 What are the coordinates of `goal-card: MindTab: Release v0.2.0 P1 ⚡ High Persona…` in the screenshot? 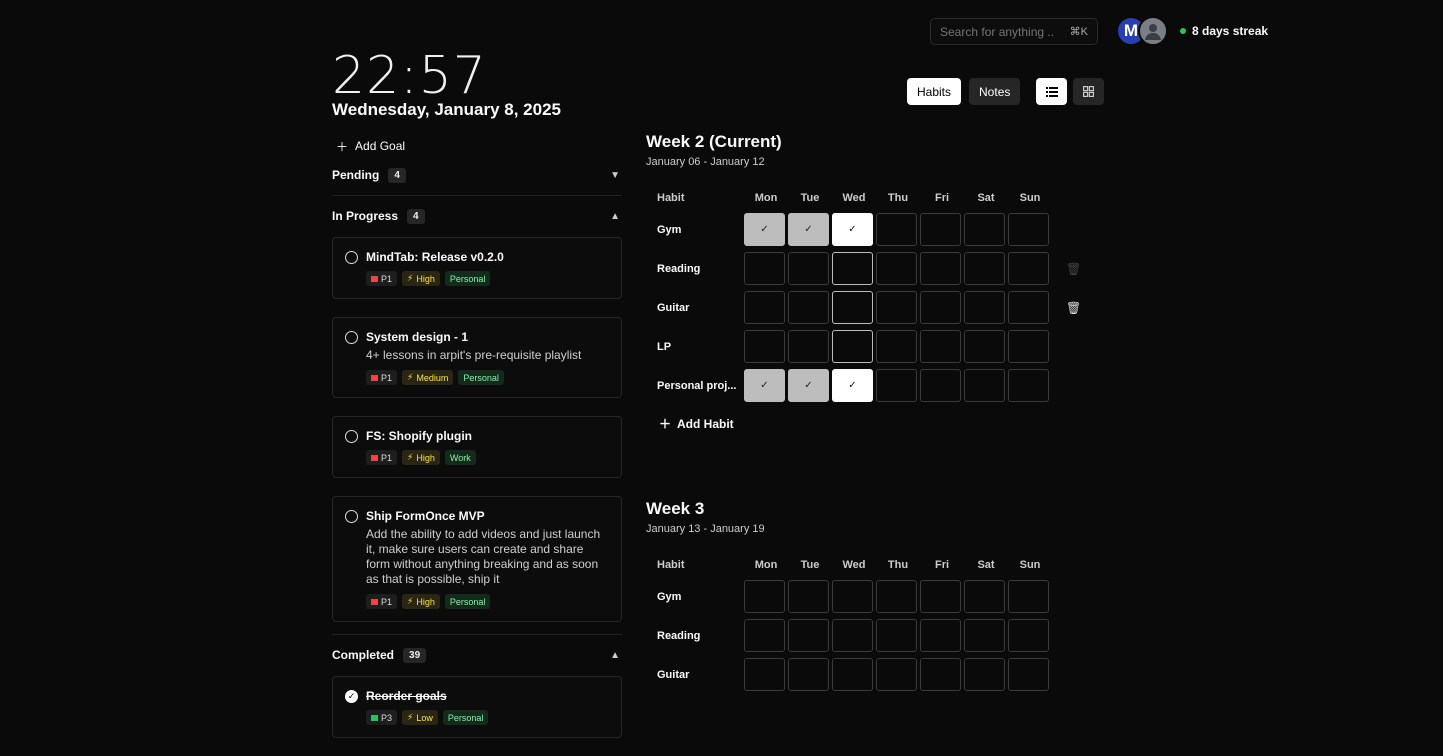 It's located at (477, 268).